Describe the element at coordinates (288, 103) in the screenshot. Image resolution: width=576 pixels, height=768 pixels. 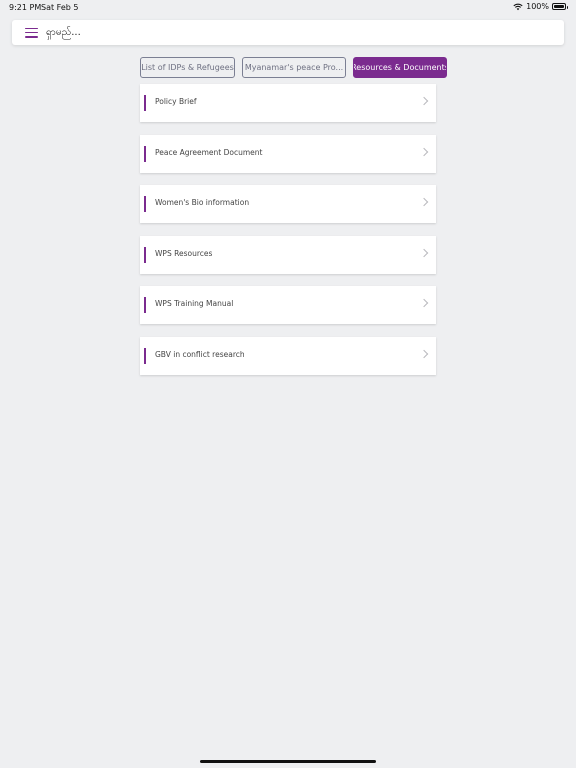
I see `list-item-policy-brief: Policy Brief` at that location.